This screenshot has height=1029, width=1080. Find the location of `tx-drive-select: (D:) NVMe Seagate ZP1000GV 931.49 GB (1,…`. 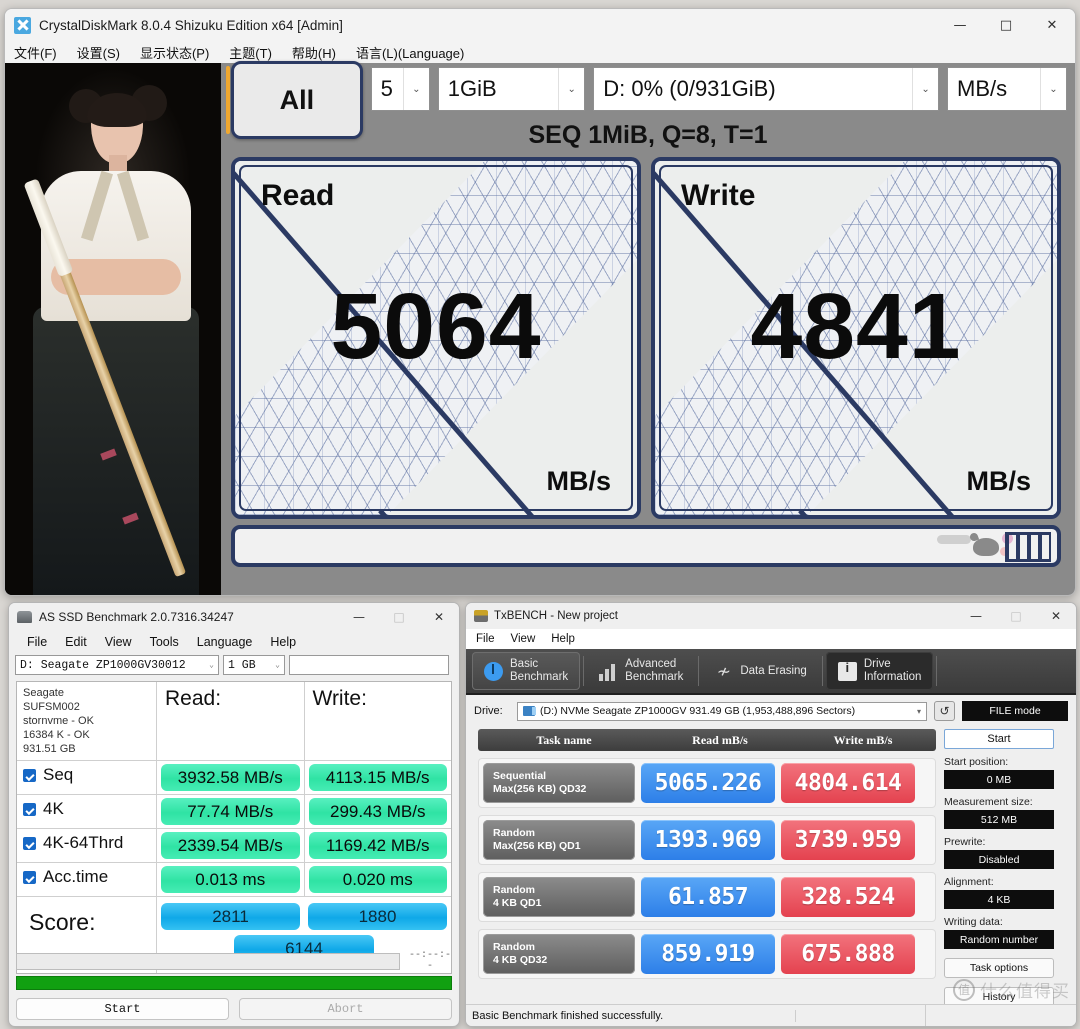

tx-drive-select: (D:) NVMe Seagate ZP1000GV 931.49 GB (1,… is located at coordinates (722, 711).